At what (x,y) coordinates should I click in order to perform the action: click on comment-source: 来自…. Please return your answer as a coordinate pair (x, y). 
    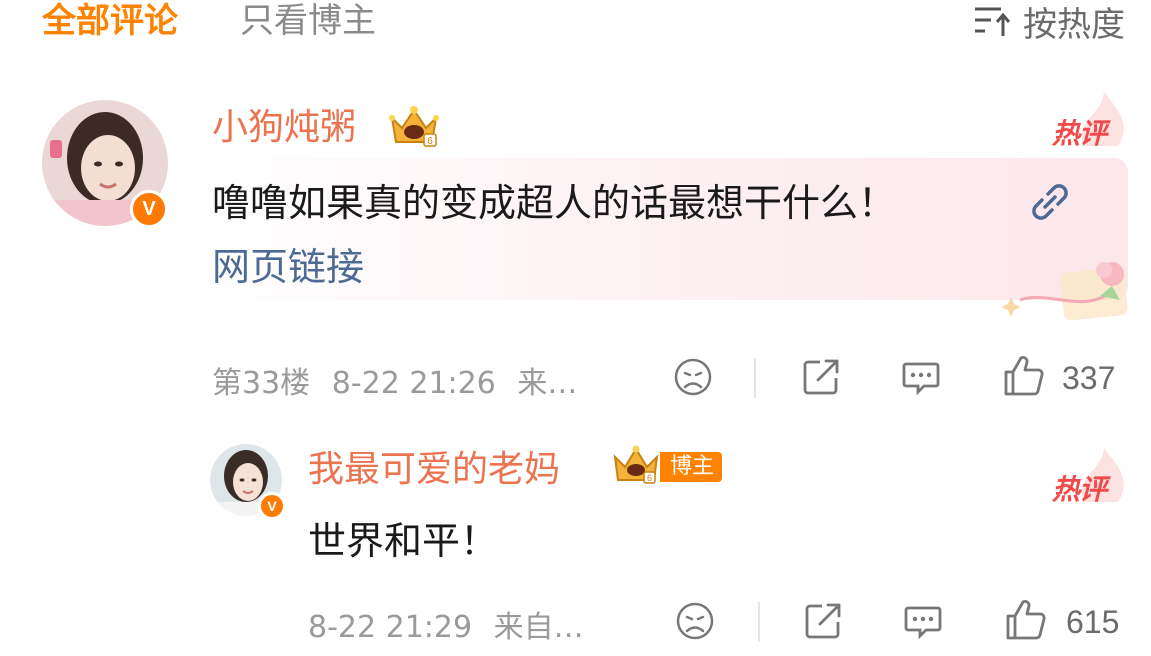
    Looking at the image, I should click on (538, 627).